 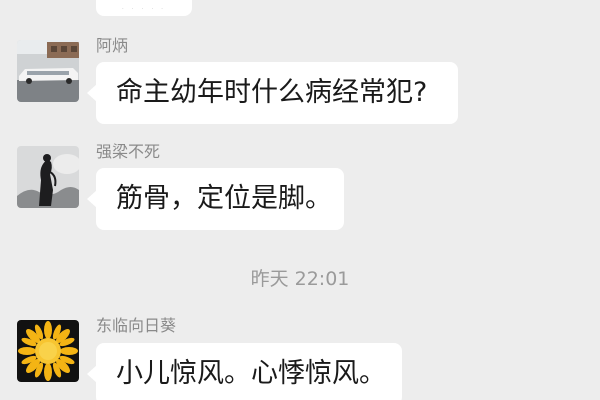 What do you see at coordinates (128, 151) in the screenshot?
I see `sender-name: 强梁不死` at bounding box center [128, 151].